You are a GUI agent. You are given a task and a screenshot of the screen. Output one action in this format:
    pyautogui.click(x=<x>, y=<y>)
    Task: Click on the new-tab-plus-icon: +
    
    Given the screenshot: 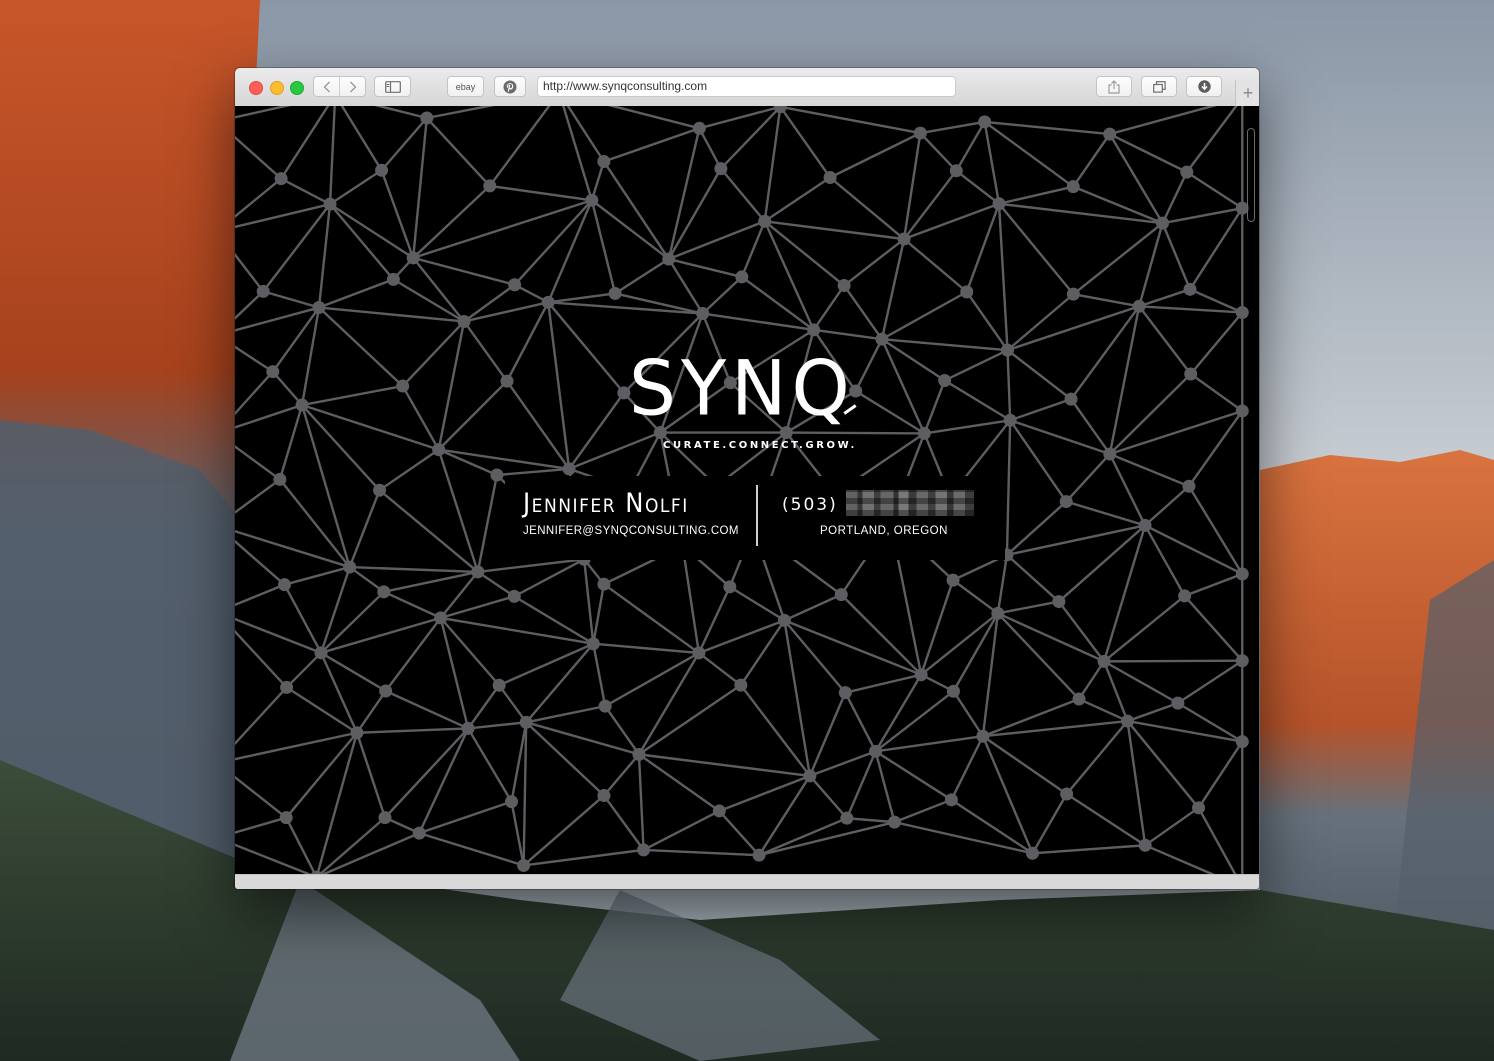 What is the action you would take?
    pyautogui.click(x=1247, y=93)
    